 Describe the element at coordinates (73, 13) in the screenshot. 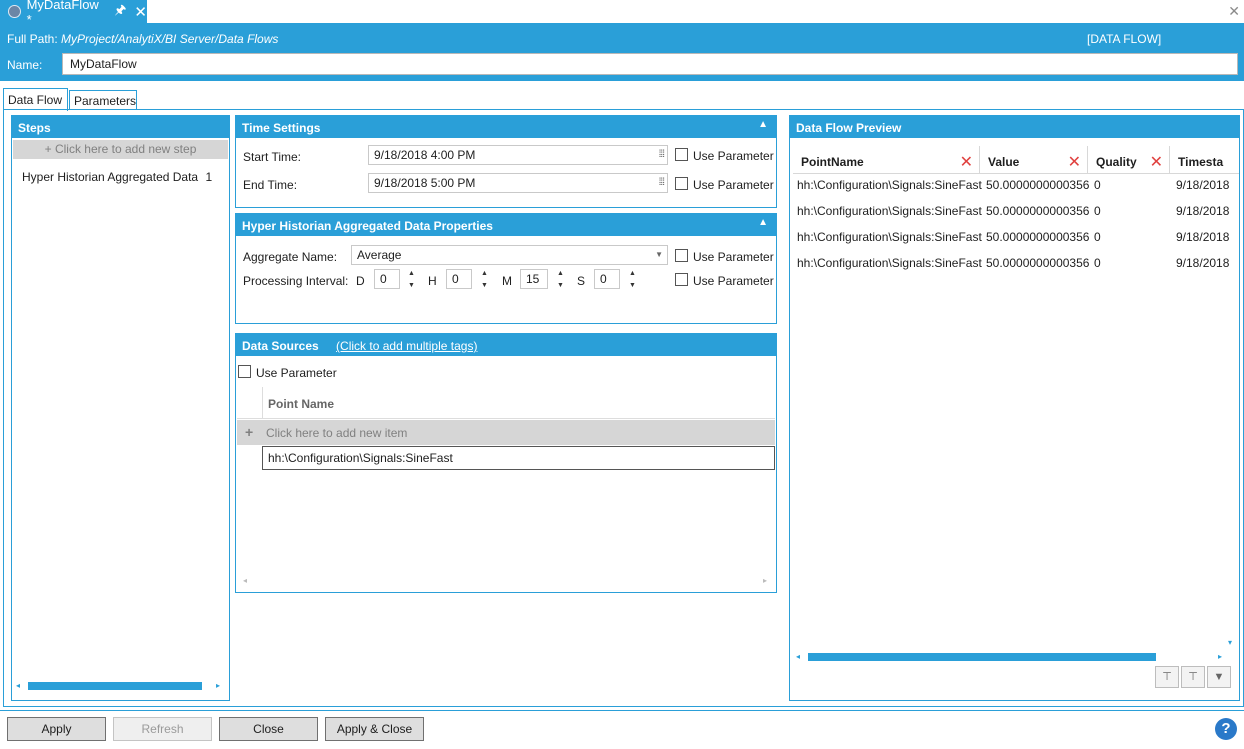

I see `document-tab: MyDataFlow * 🖈 ✕` at that location.